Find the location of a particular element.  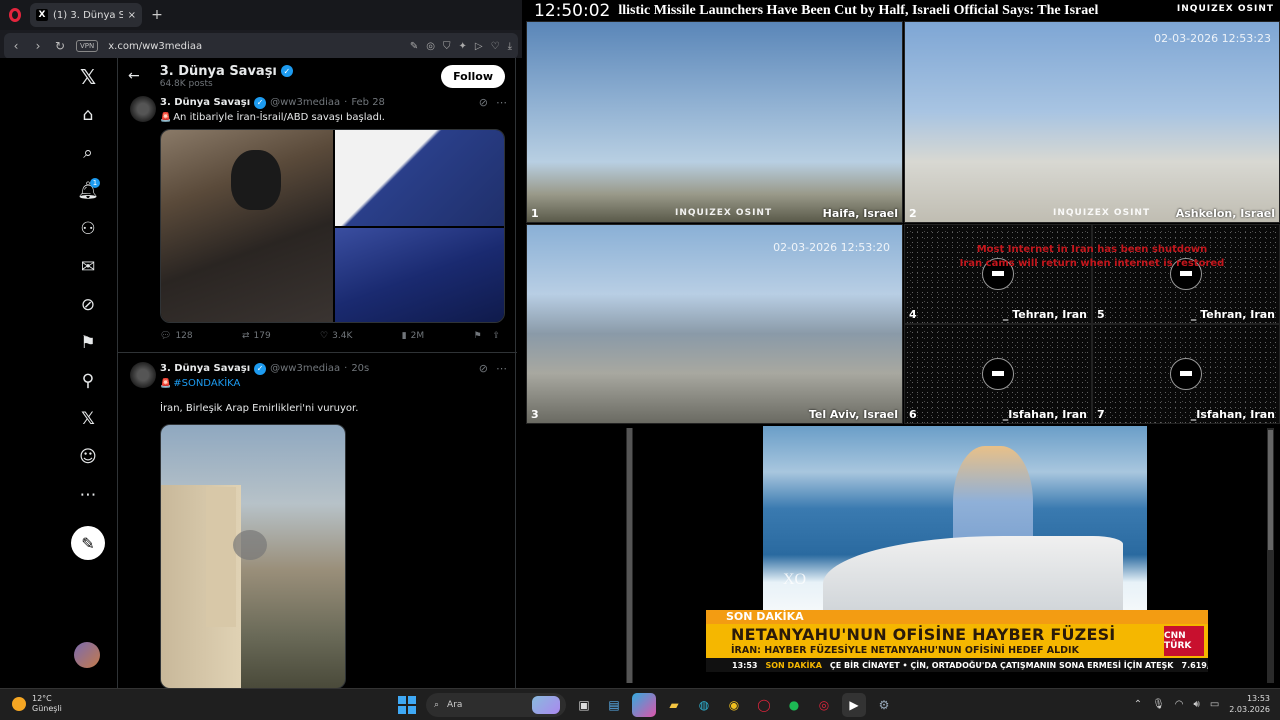

camera-feed-isfahan-1: 6 _Isfahan, Iran is located at coordinates (998, 374).